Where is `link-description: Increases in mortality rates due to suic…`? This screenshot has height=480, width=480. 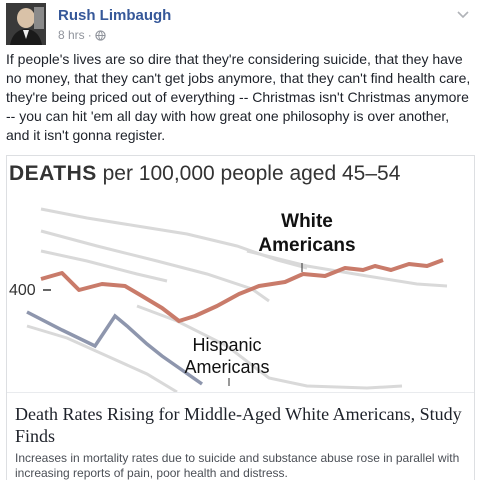
link-description: Increases in mortality rates due to suic… is located at coordinates (237, 465).